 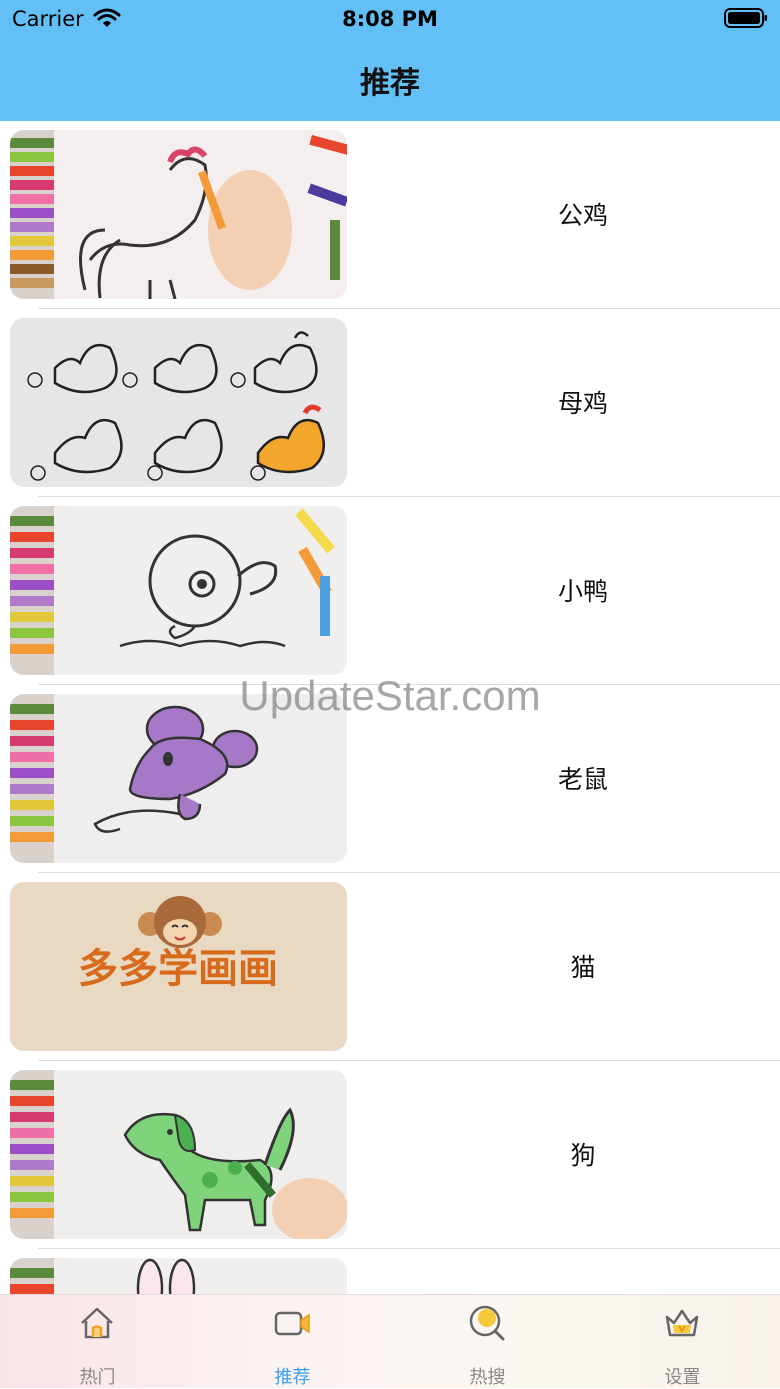 I want to click on tab-label: 热搜, so click(x=487, y=1377).